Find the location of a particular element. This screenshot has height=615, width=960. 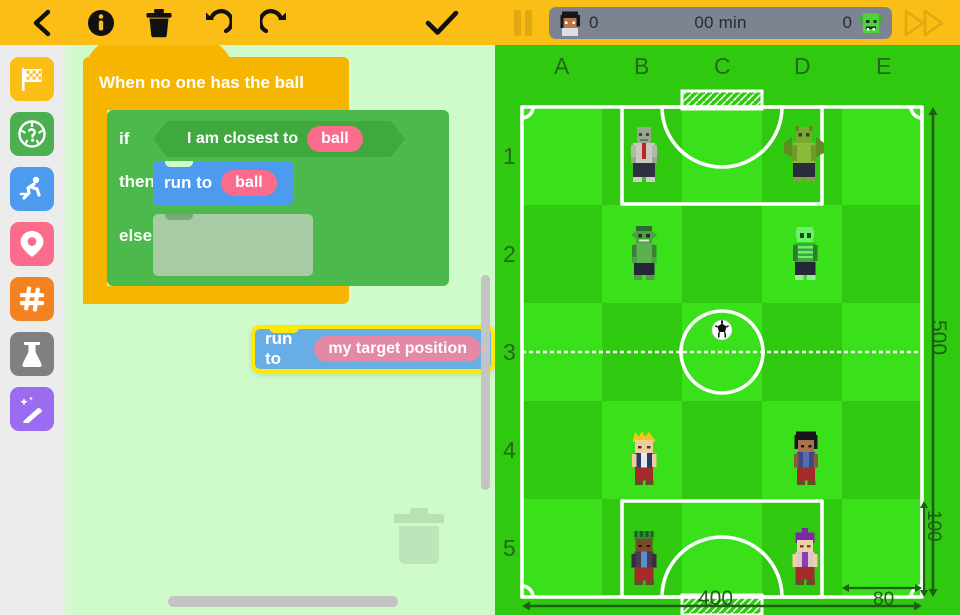

game-hud-toolbar: 0 00 min 0 is located at coordinates (727, 22).